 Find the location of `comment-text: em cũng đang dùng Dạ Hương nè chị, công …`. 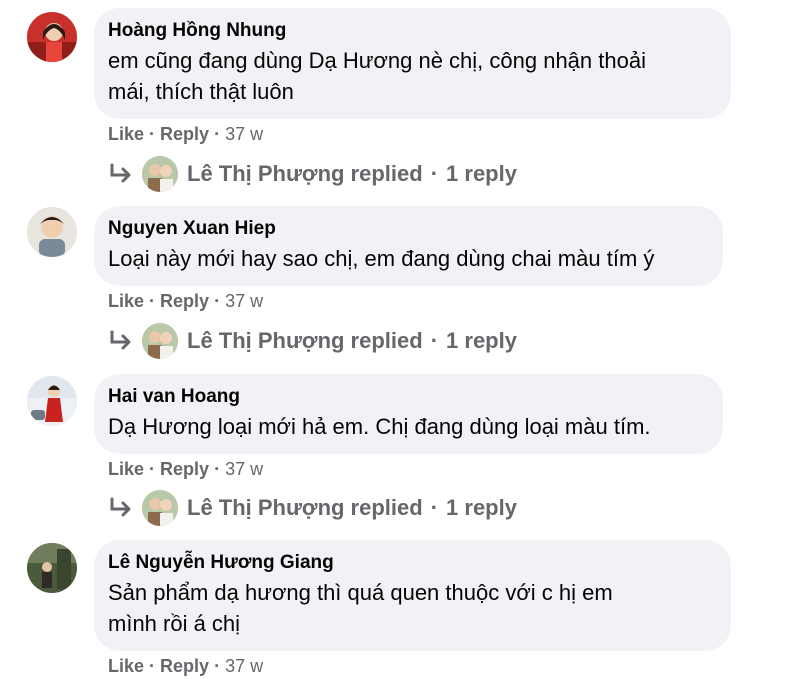

comment-text: em cũng đang dùng Dạ Hương nè chị, công … is located at coordinates (377, 76).